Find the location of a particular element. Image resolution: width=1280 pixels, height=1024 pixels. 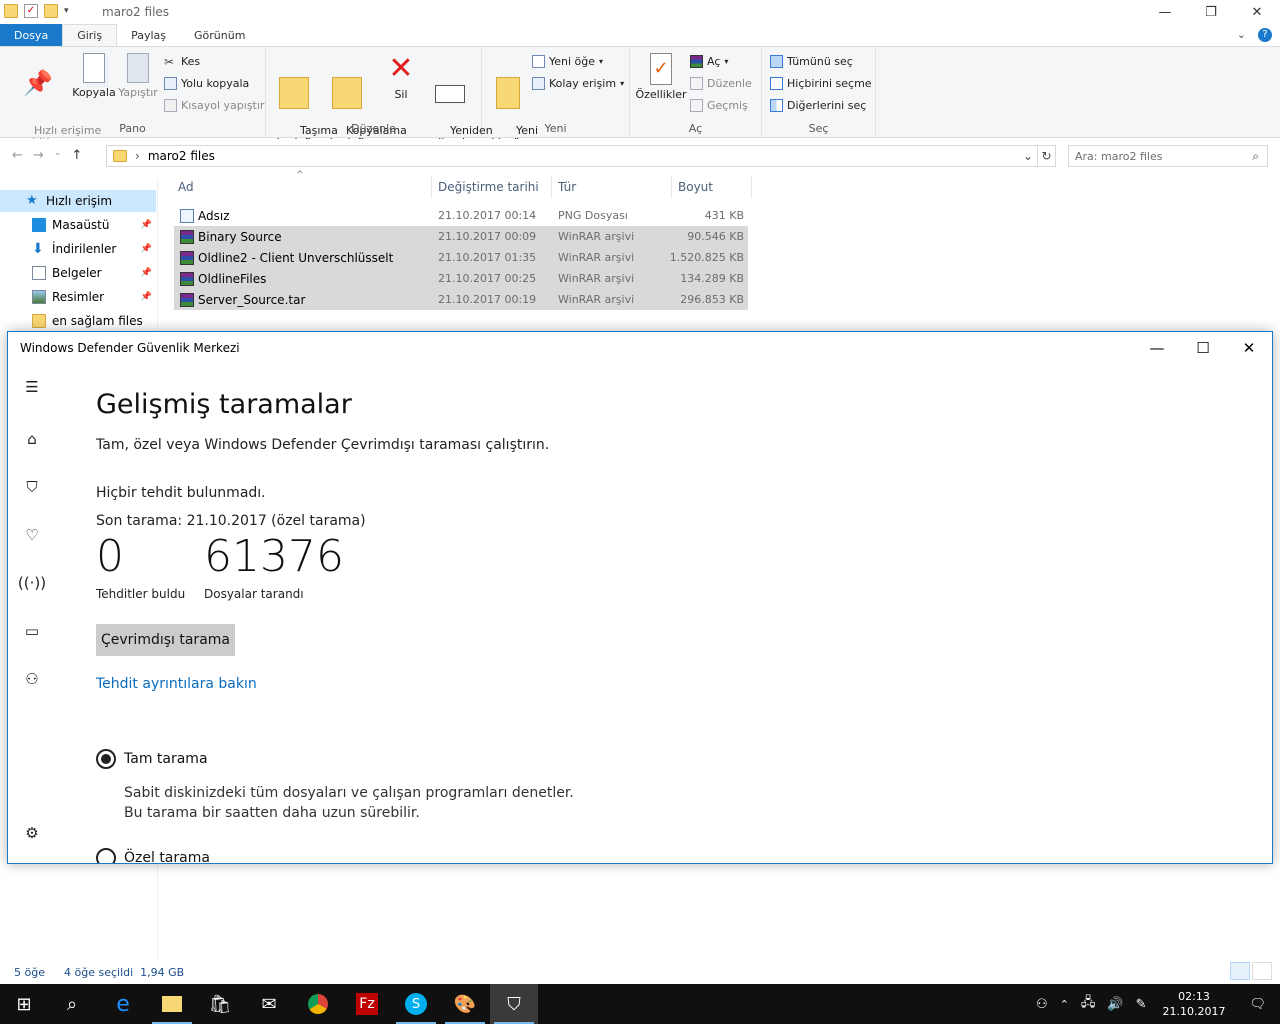

shield-icon: ⛉ is located at coordinates (32, 487).